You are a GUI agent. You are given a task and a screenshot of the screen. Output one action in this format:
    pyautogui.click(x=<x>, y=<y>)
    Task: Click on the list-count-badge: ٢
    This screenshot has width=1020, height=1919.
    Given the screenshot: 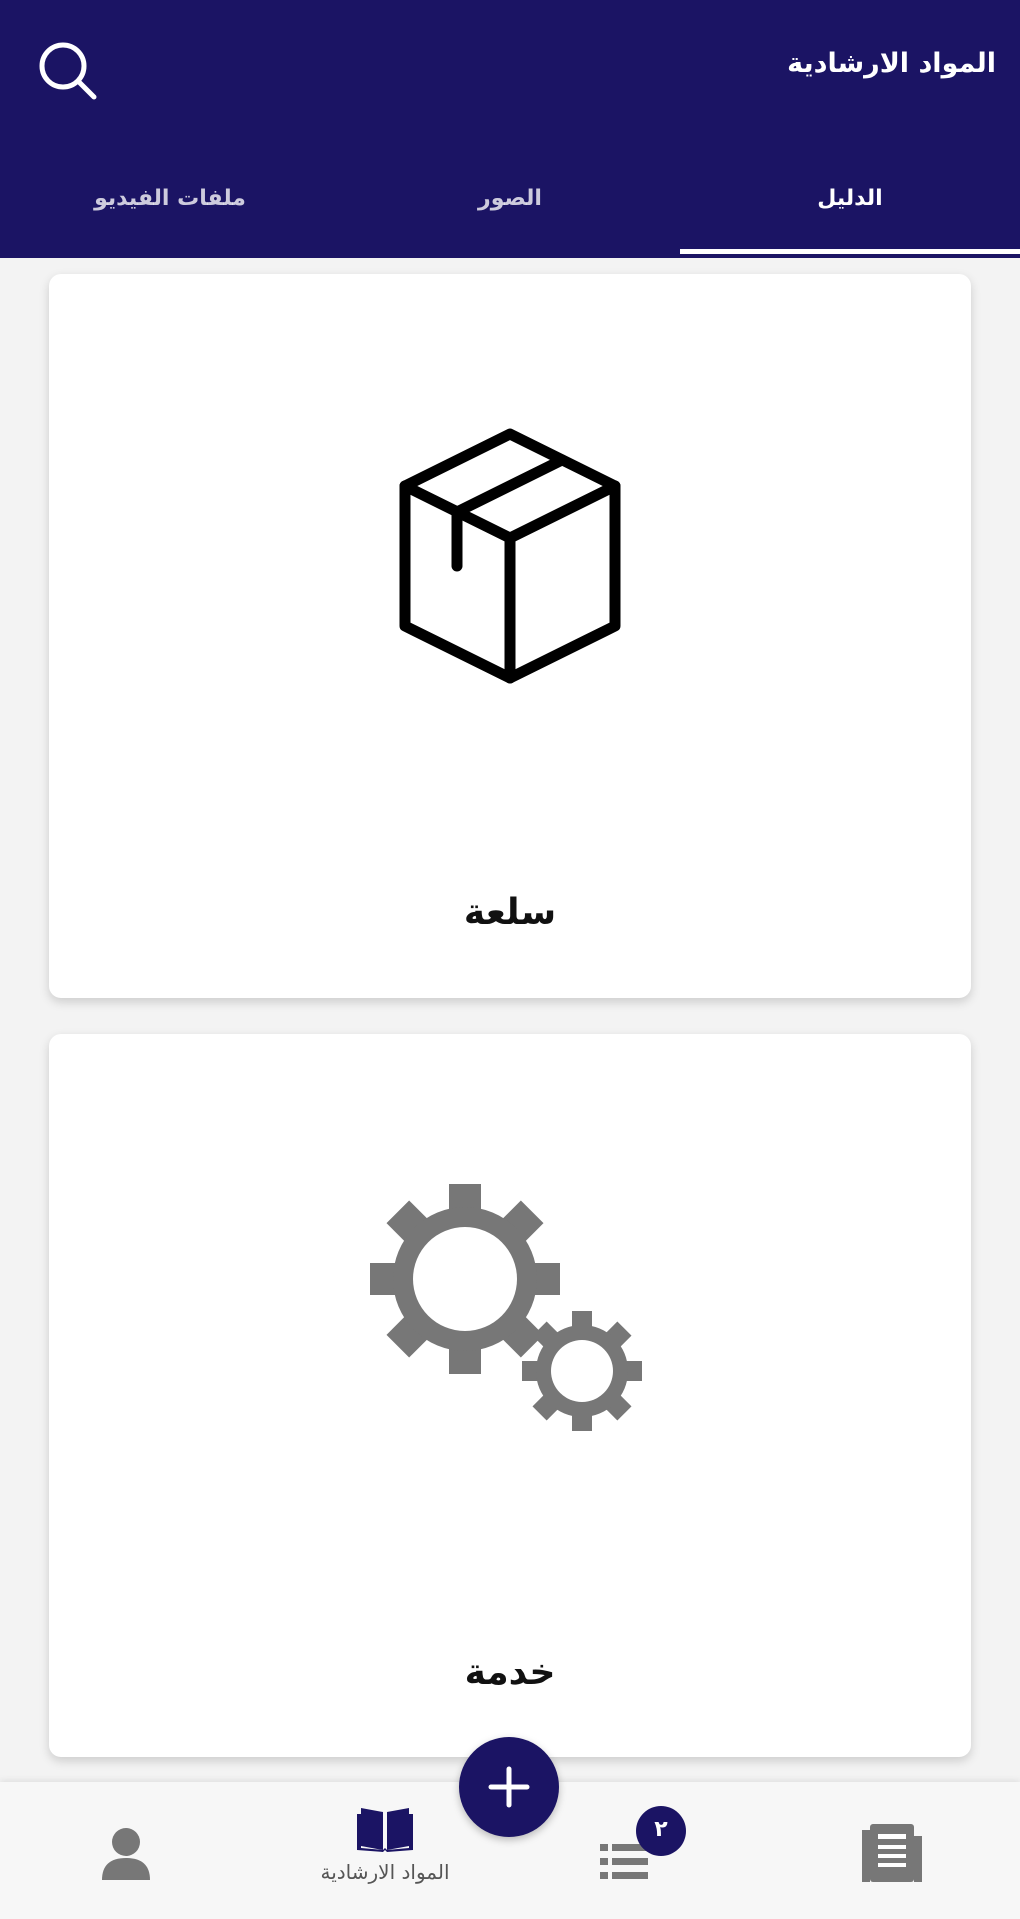 What is the action you would take?
    pyautogui.click(x=661, y=1831)
    